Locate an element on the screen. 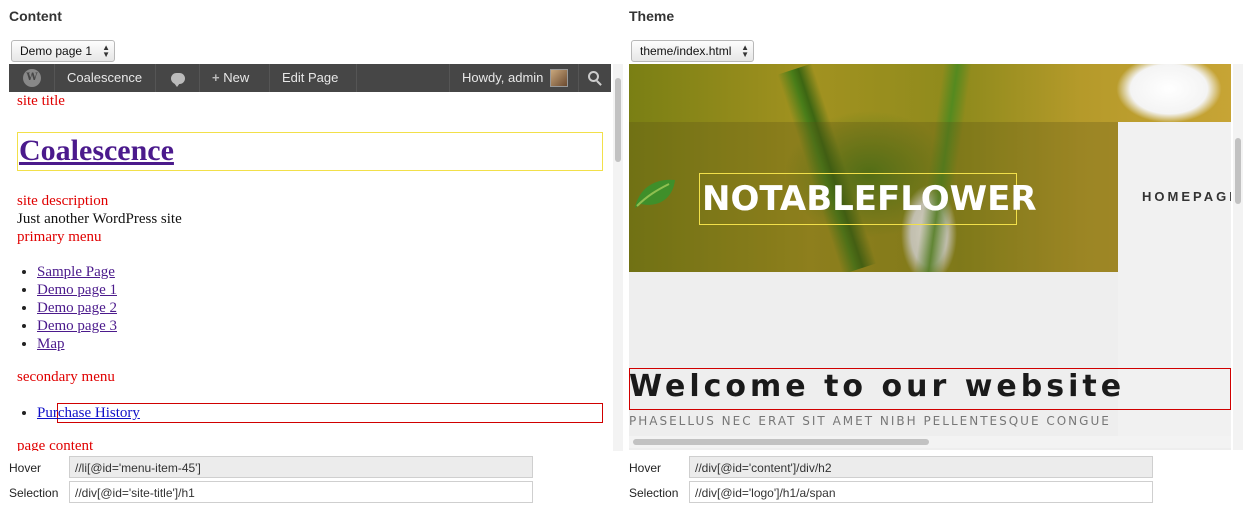 This screenshot has height=510, width=1253. secondary-menu-list: Purchase History is located at coordinates (88, 413).